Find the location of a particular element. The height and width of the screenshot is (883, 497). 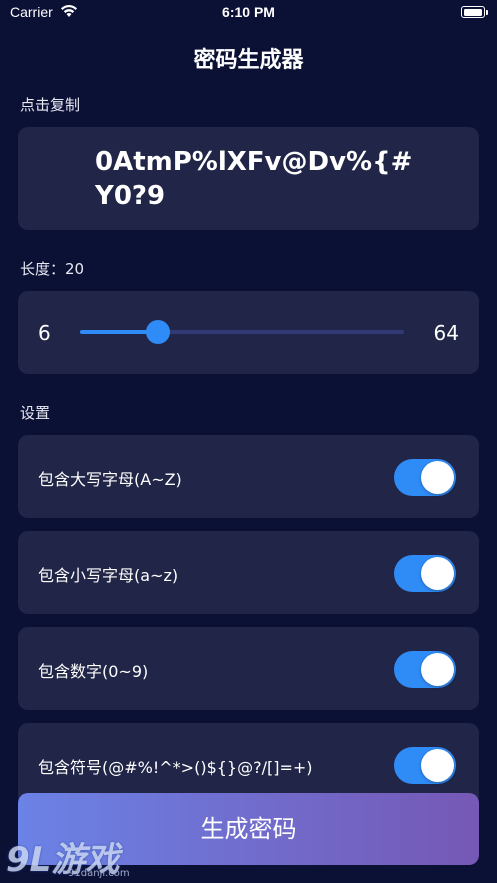

status-time: 6:10 PM is located at coordinates (248, 12).